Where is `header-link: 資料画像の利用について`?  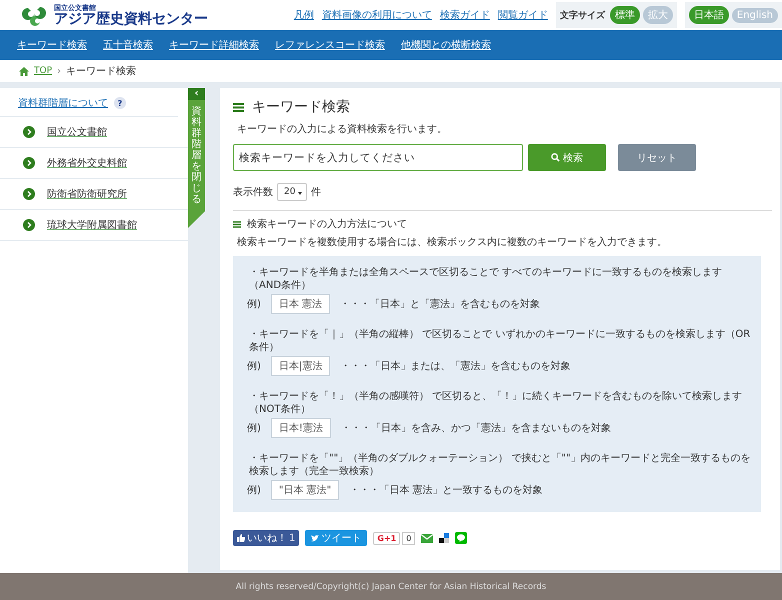 header-link: 資料画像の利用について is located at coordinates (377, 15).